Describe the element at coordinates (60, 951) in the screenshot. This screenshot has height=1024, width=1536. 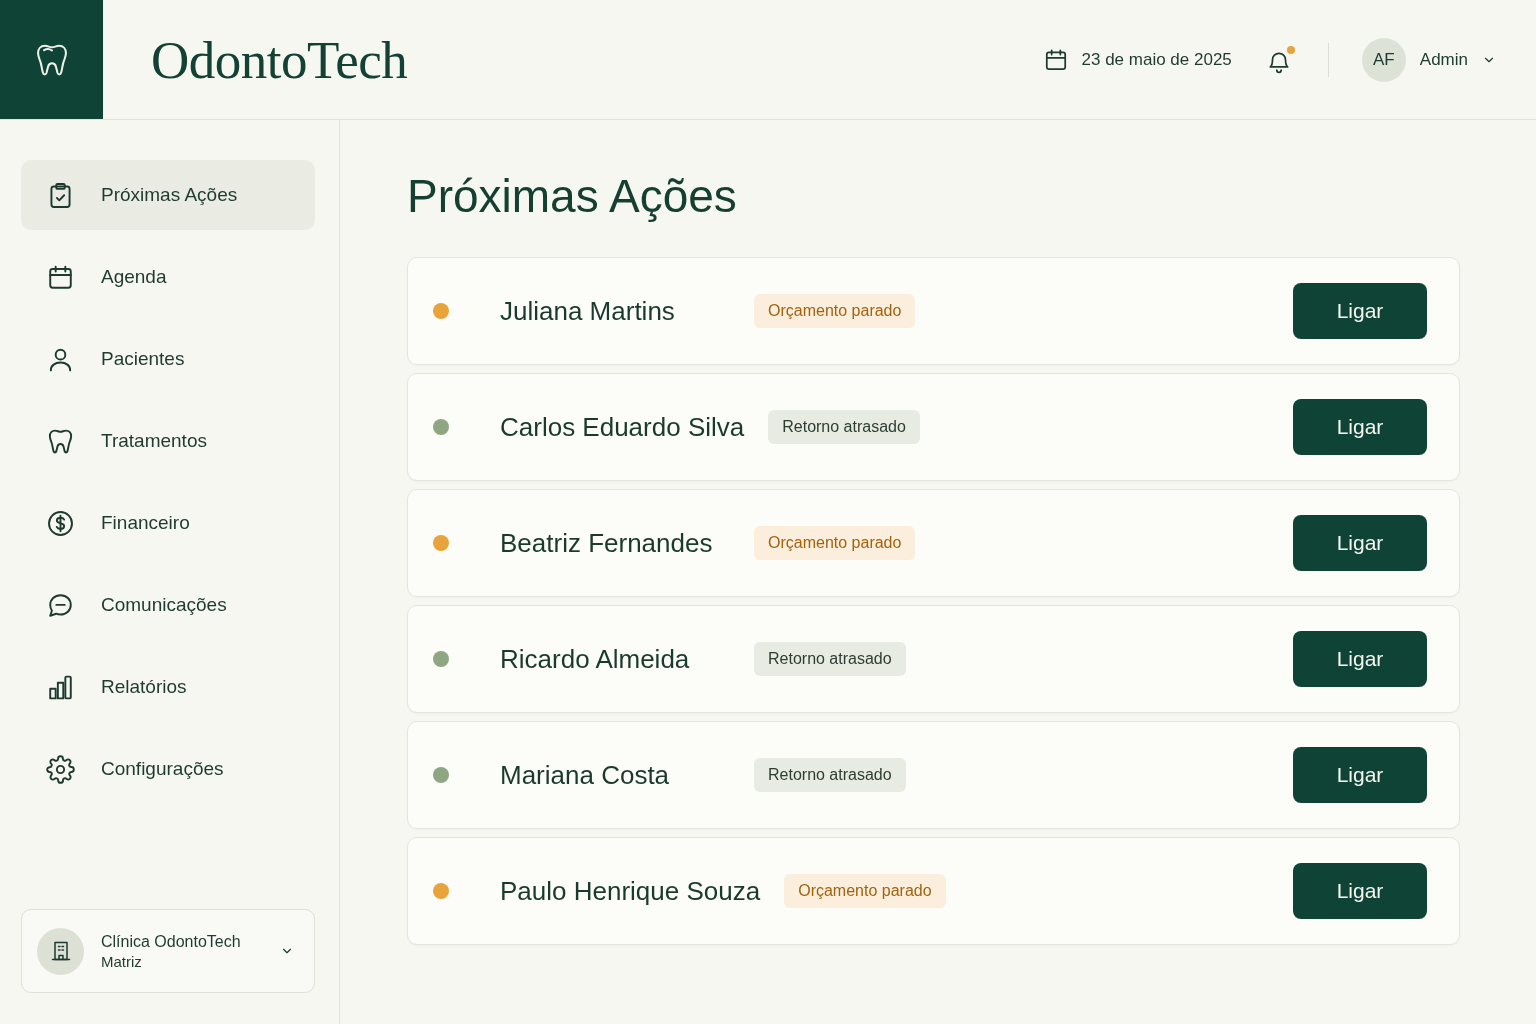
I see `building-icon` at that location.